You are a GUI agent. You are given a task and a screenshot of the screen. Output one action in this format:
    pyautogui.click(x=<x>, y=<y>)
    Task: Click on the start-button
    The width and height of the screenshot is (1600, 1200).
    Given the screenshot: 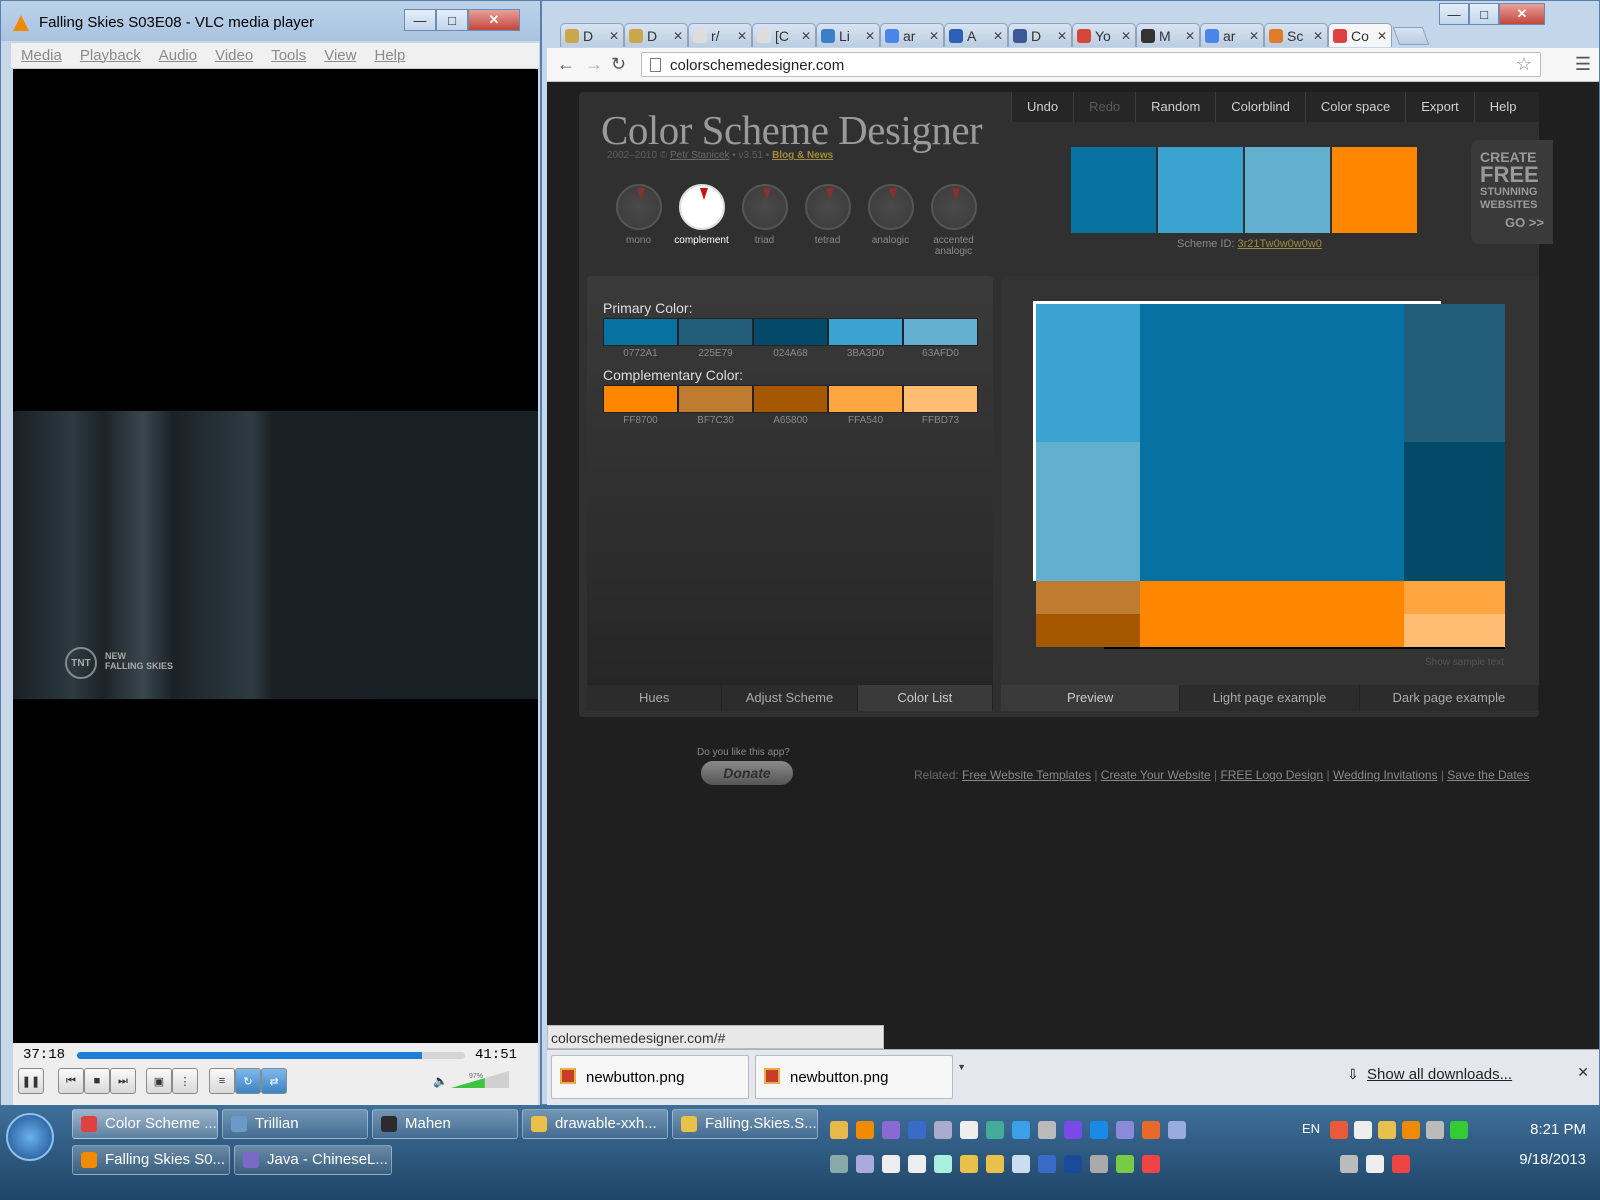 What is the action you would take?
    pyautogui.click(x=30, y=1137)
    